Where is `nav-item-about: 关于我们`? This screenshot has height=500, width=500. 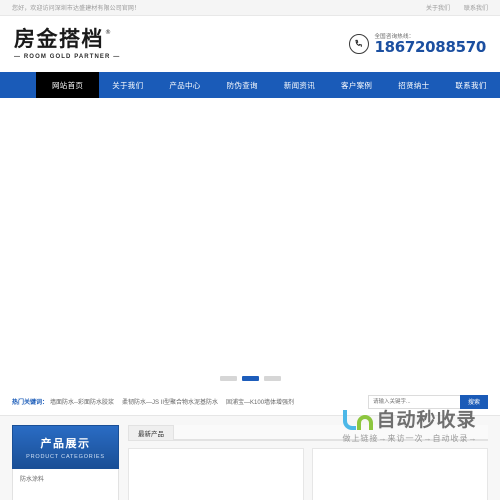 nav-item-about: 关于我们 is located at coordinates (127, 85).